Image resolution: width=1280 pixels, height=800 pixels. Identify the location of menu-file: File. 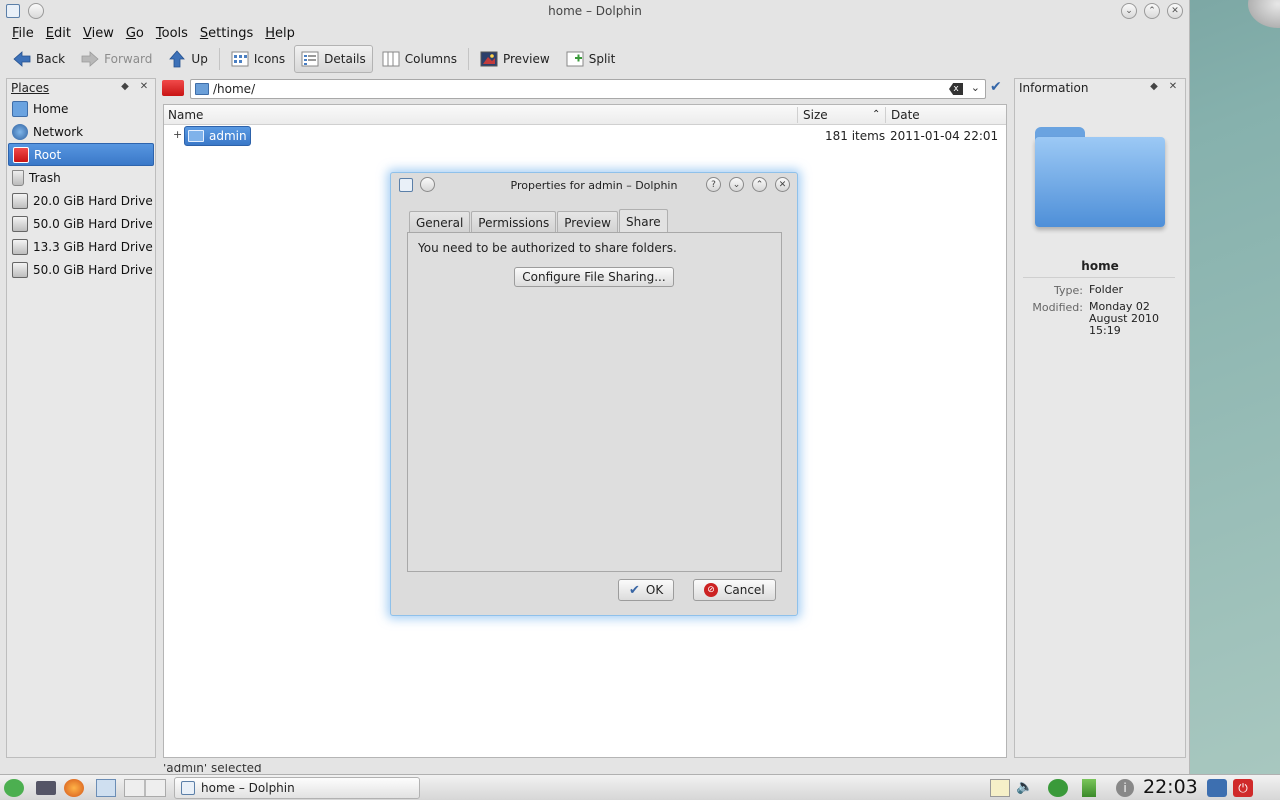
(23, 33).